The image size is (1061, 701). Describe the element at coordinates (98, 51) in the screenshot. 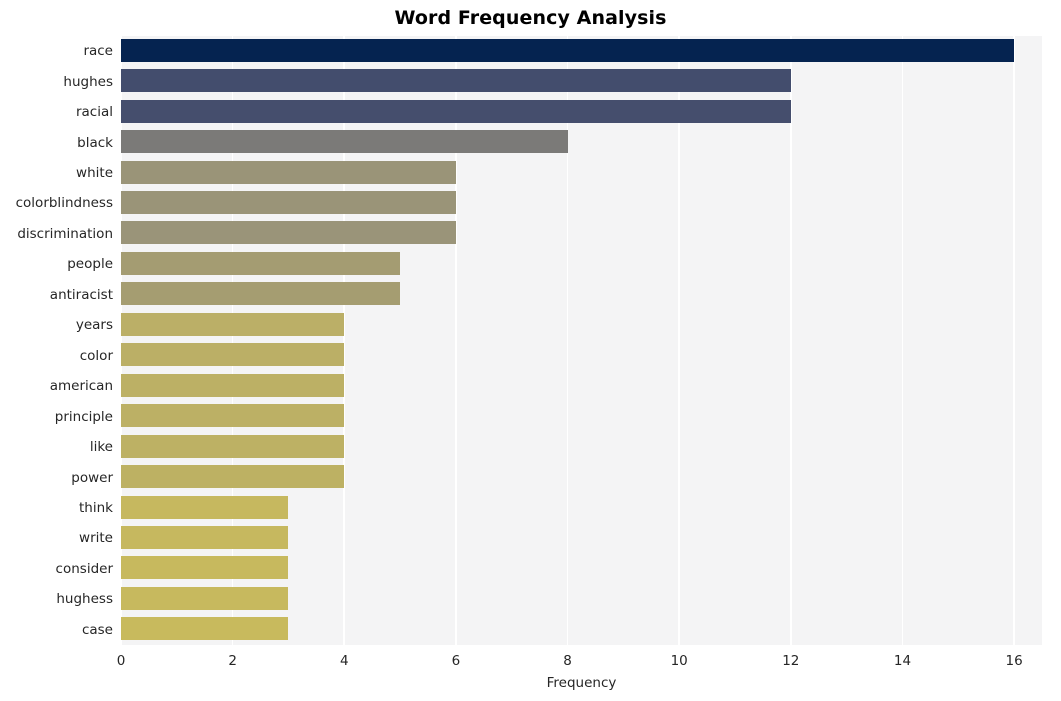

I see `y-tick-label-race: race` at that location.